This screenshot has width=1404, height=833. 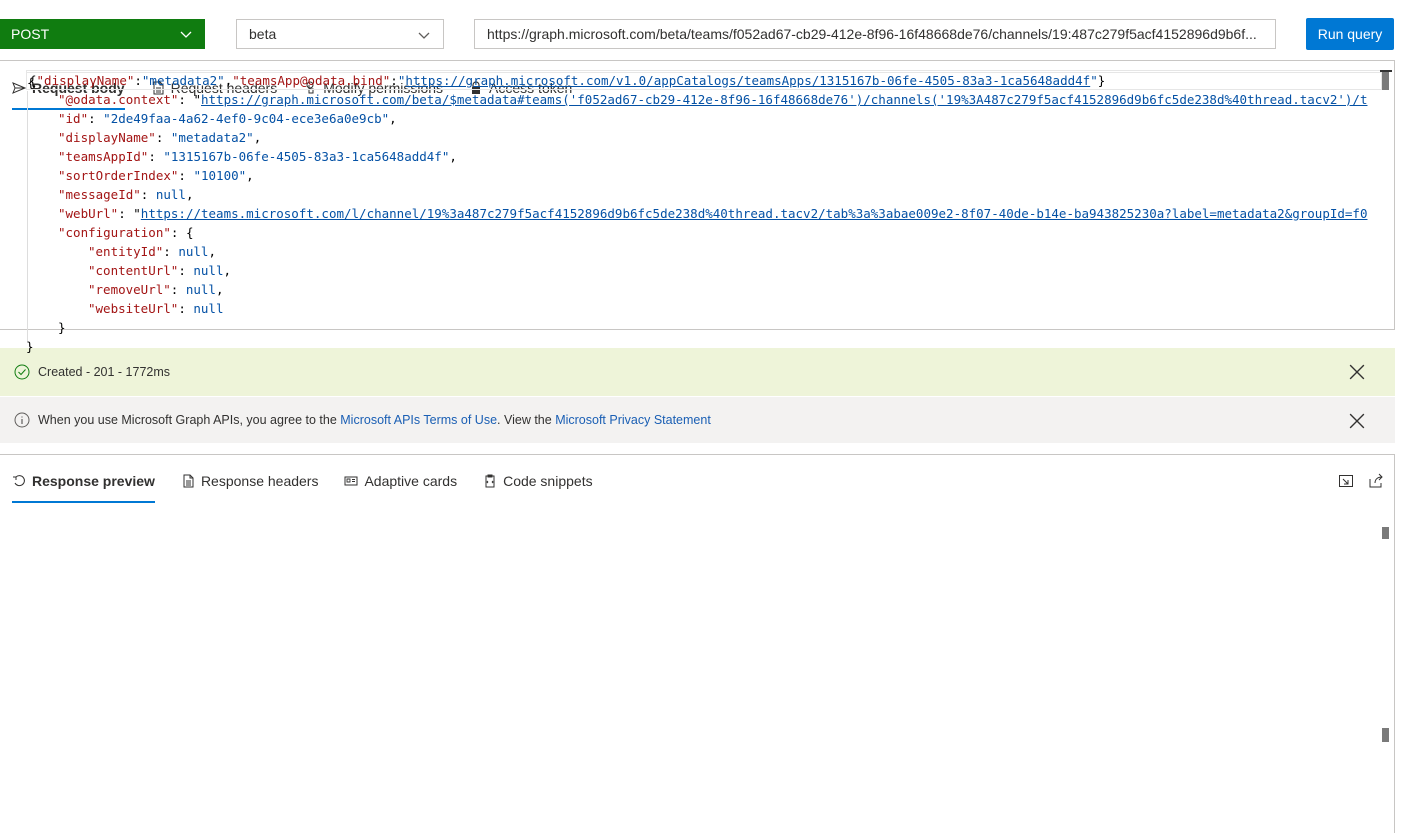 I want to click on tab-label: Code snippets, so click(x=548, y=481).